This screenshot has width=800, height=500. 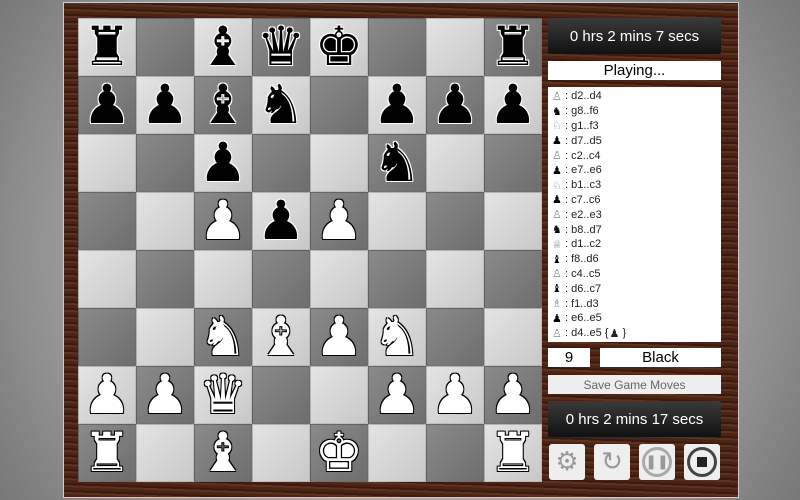 What do you see at coordinates (281, 279) in the screenshot?
I see `square-d4` at bounding box center [281, 279].